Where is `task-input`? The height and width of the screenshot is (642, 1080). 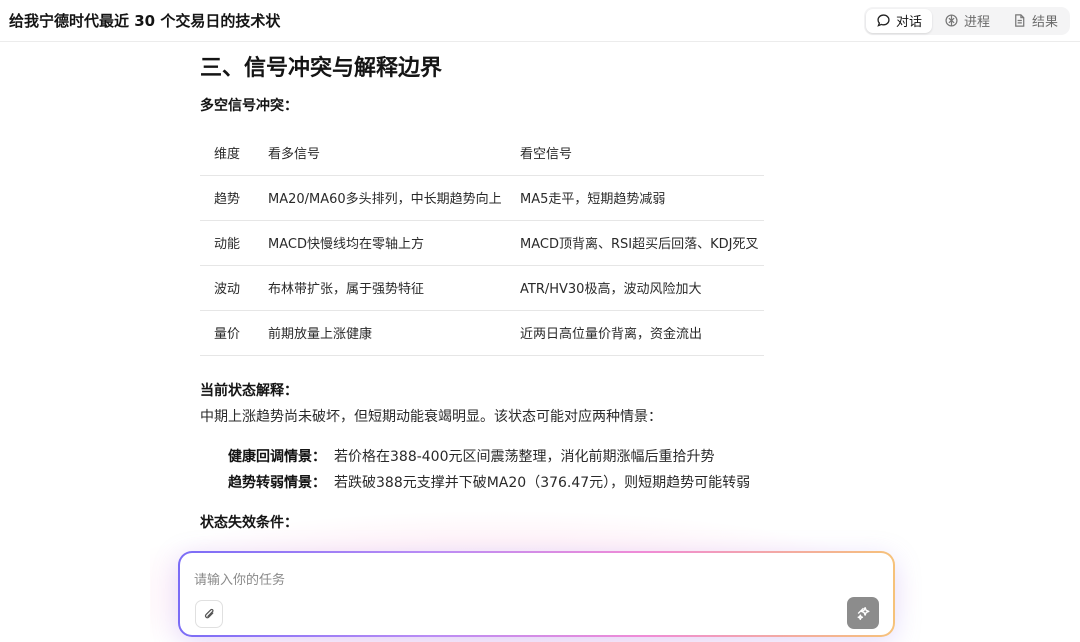 task-input is located at coordinates (514, 580).